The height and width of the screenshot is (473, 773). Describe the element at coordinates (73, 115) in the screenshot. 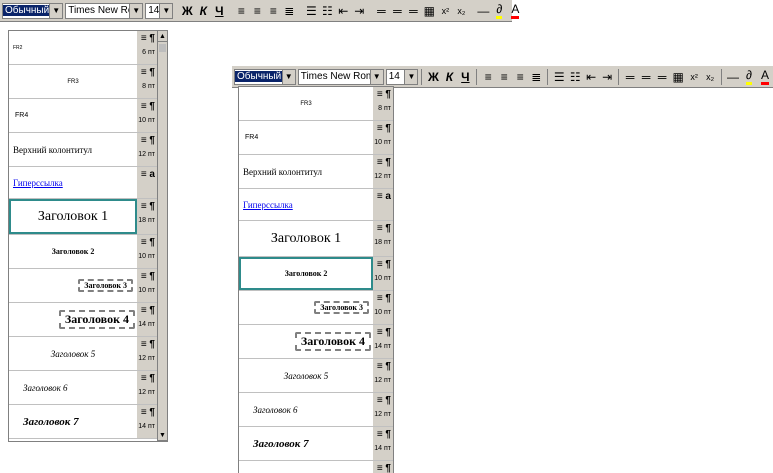

I see `style-preview: FR4` at that location.